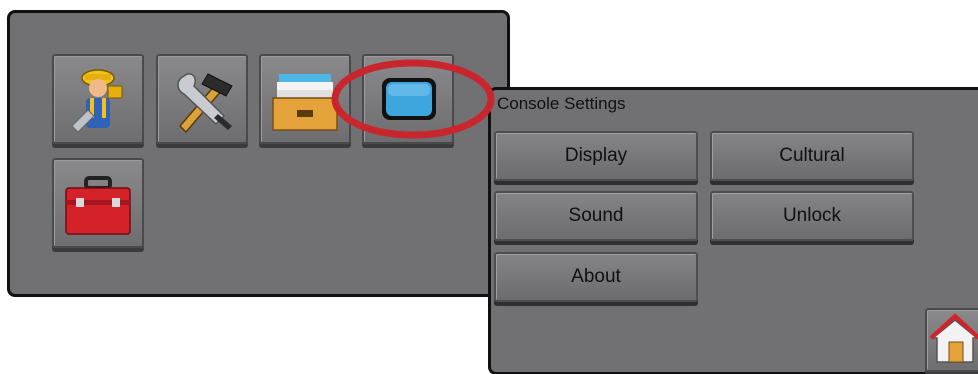  I want to click on toolbox-tile, so click(98, 203).